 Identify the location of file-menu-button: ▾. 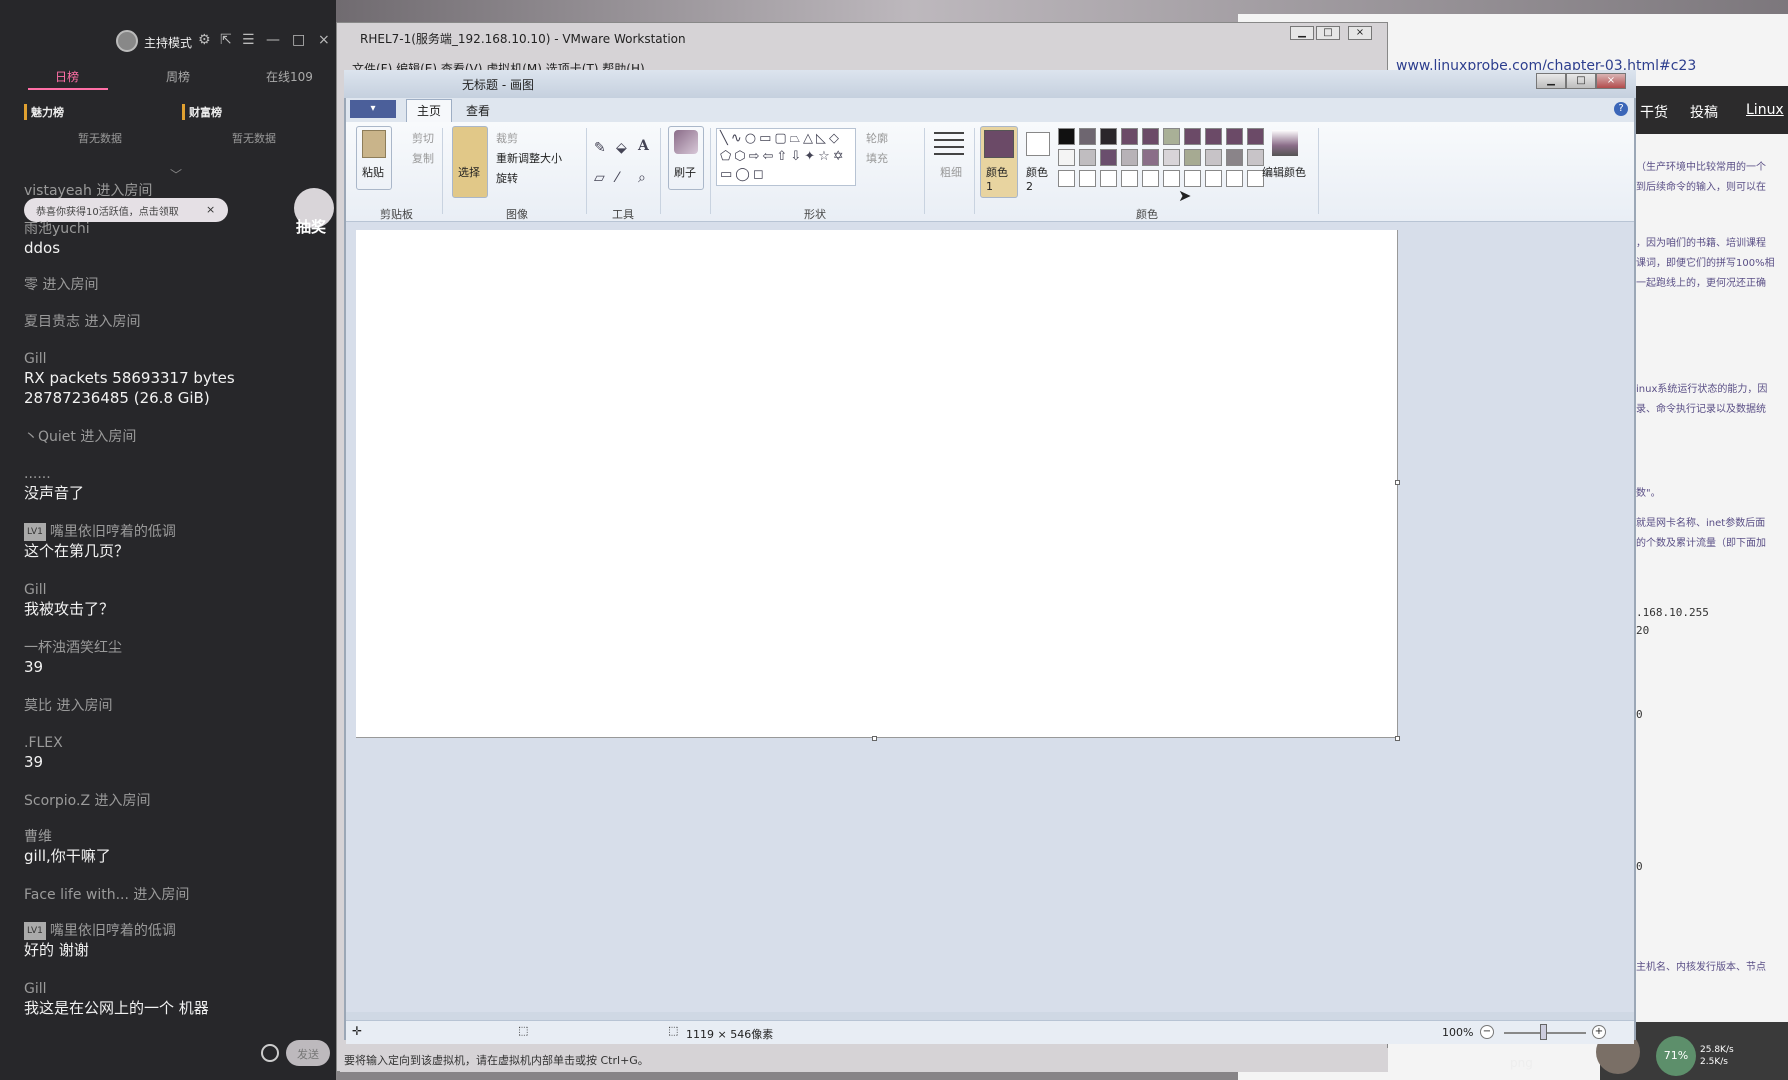
(373, 109).